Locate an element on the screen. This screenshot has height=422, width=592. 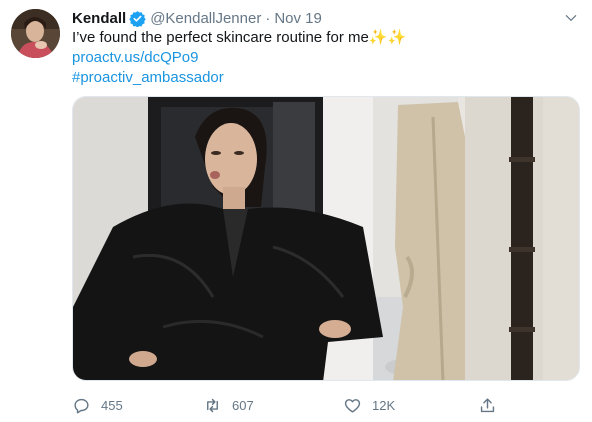
like-button: 12K is located at coordinates (369, 405).